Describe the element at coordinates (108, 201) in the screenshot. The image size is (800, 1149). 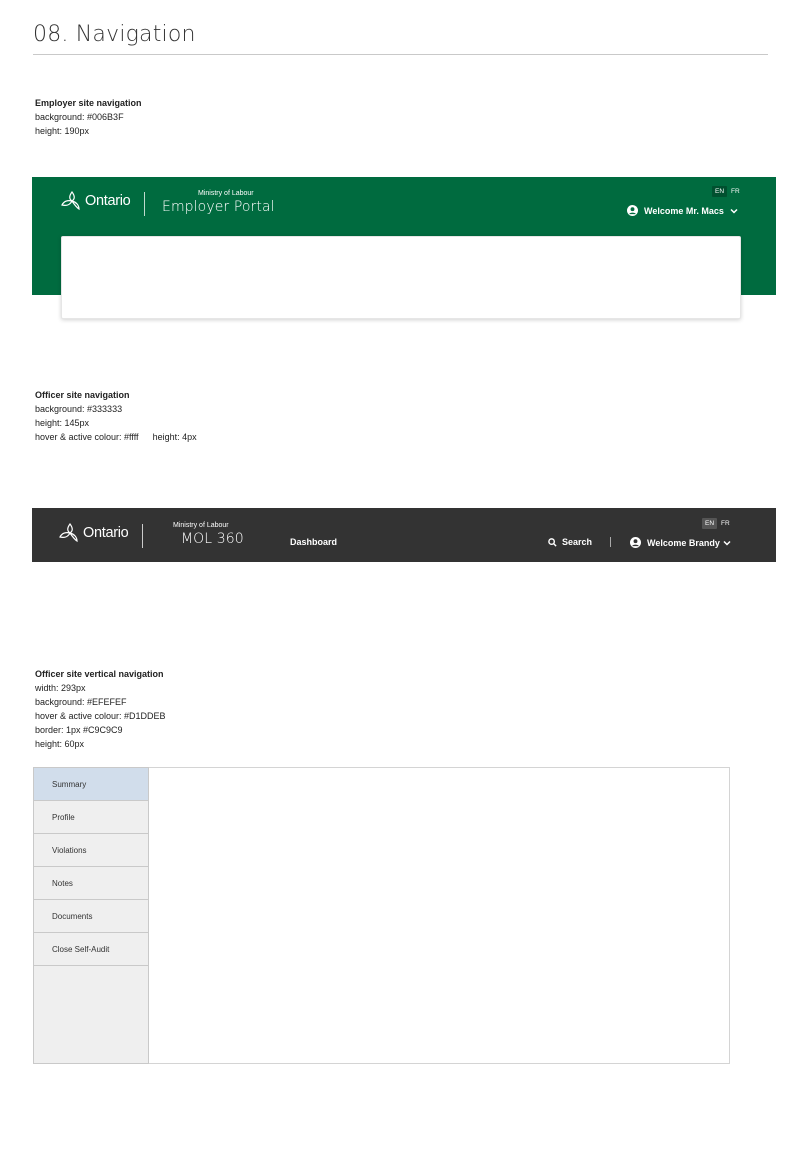
I see `employer-logo-text: Ontario` at that location.